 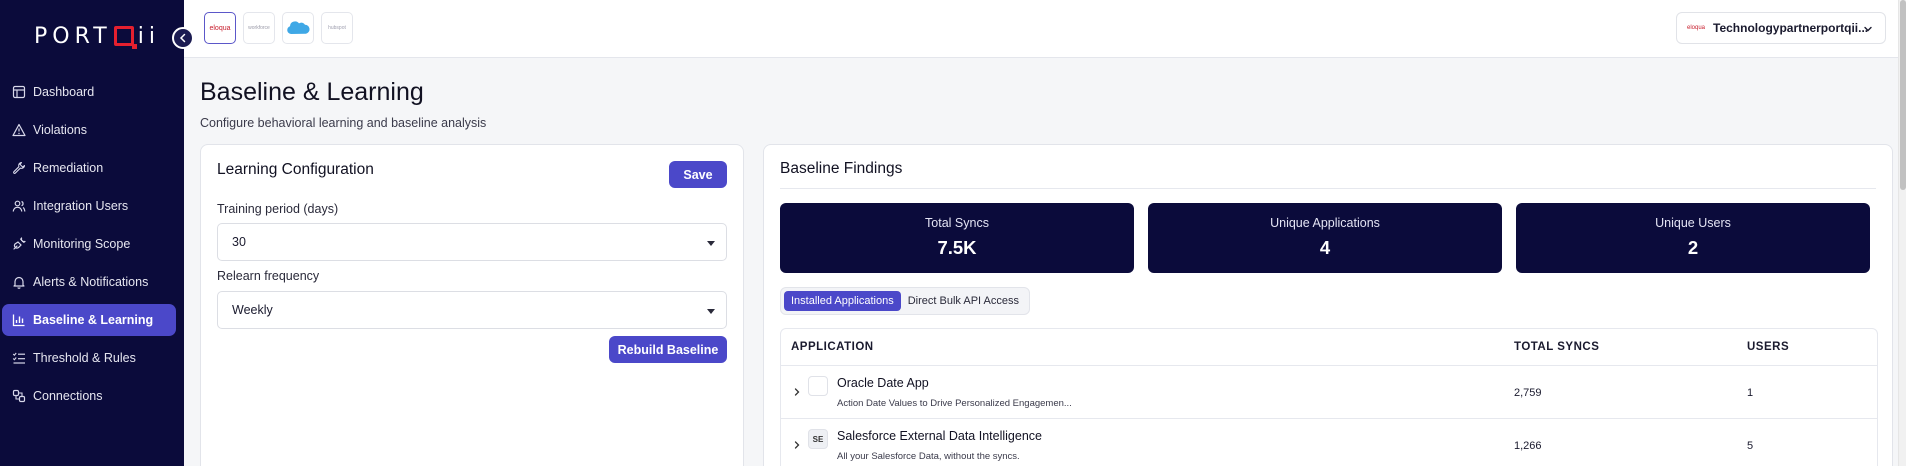 I want to click on org-logo-workforce: workforce, so click(x=259, y=28).